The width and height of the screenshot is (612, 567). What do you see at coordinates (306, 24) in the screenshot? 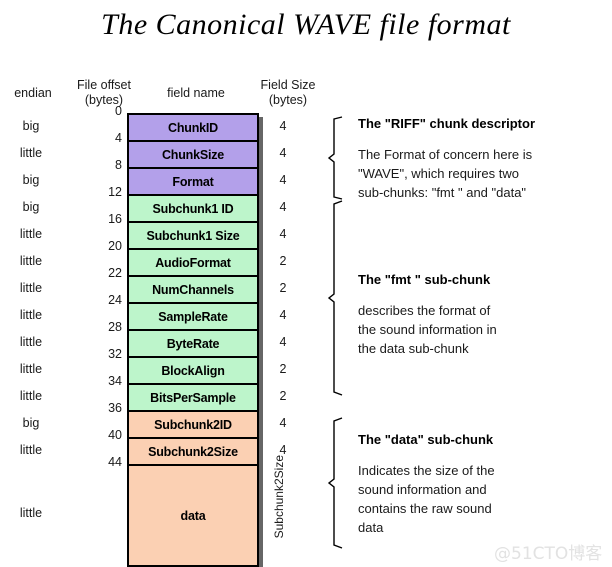
I see `page-title: The Canonical WAVE file format` at bounding box center [306, 24].